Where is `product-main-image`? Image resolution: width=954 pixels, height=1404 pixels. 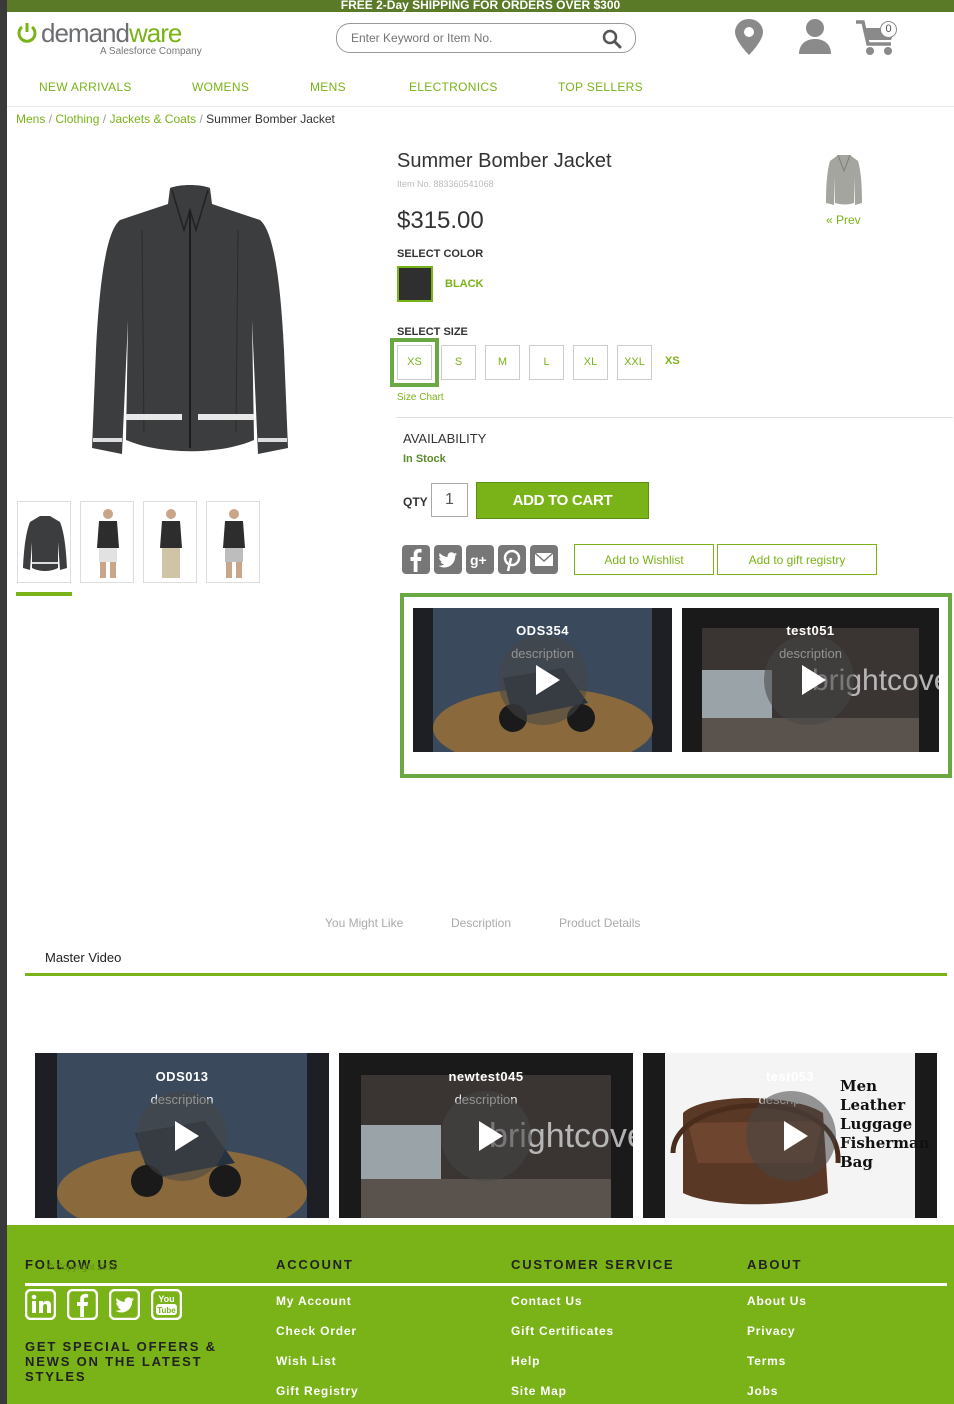
product-main-image is located at coordinates (190, 320).